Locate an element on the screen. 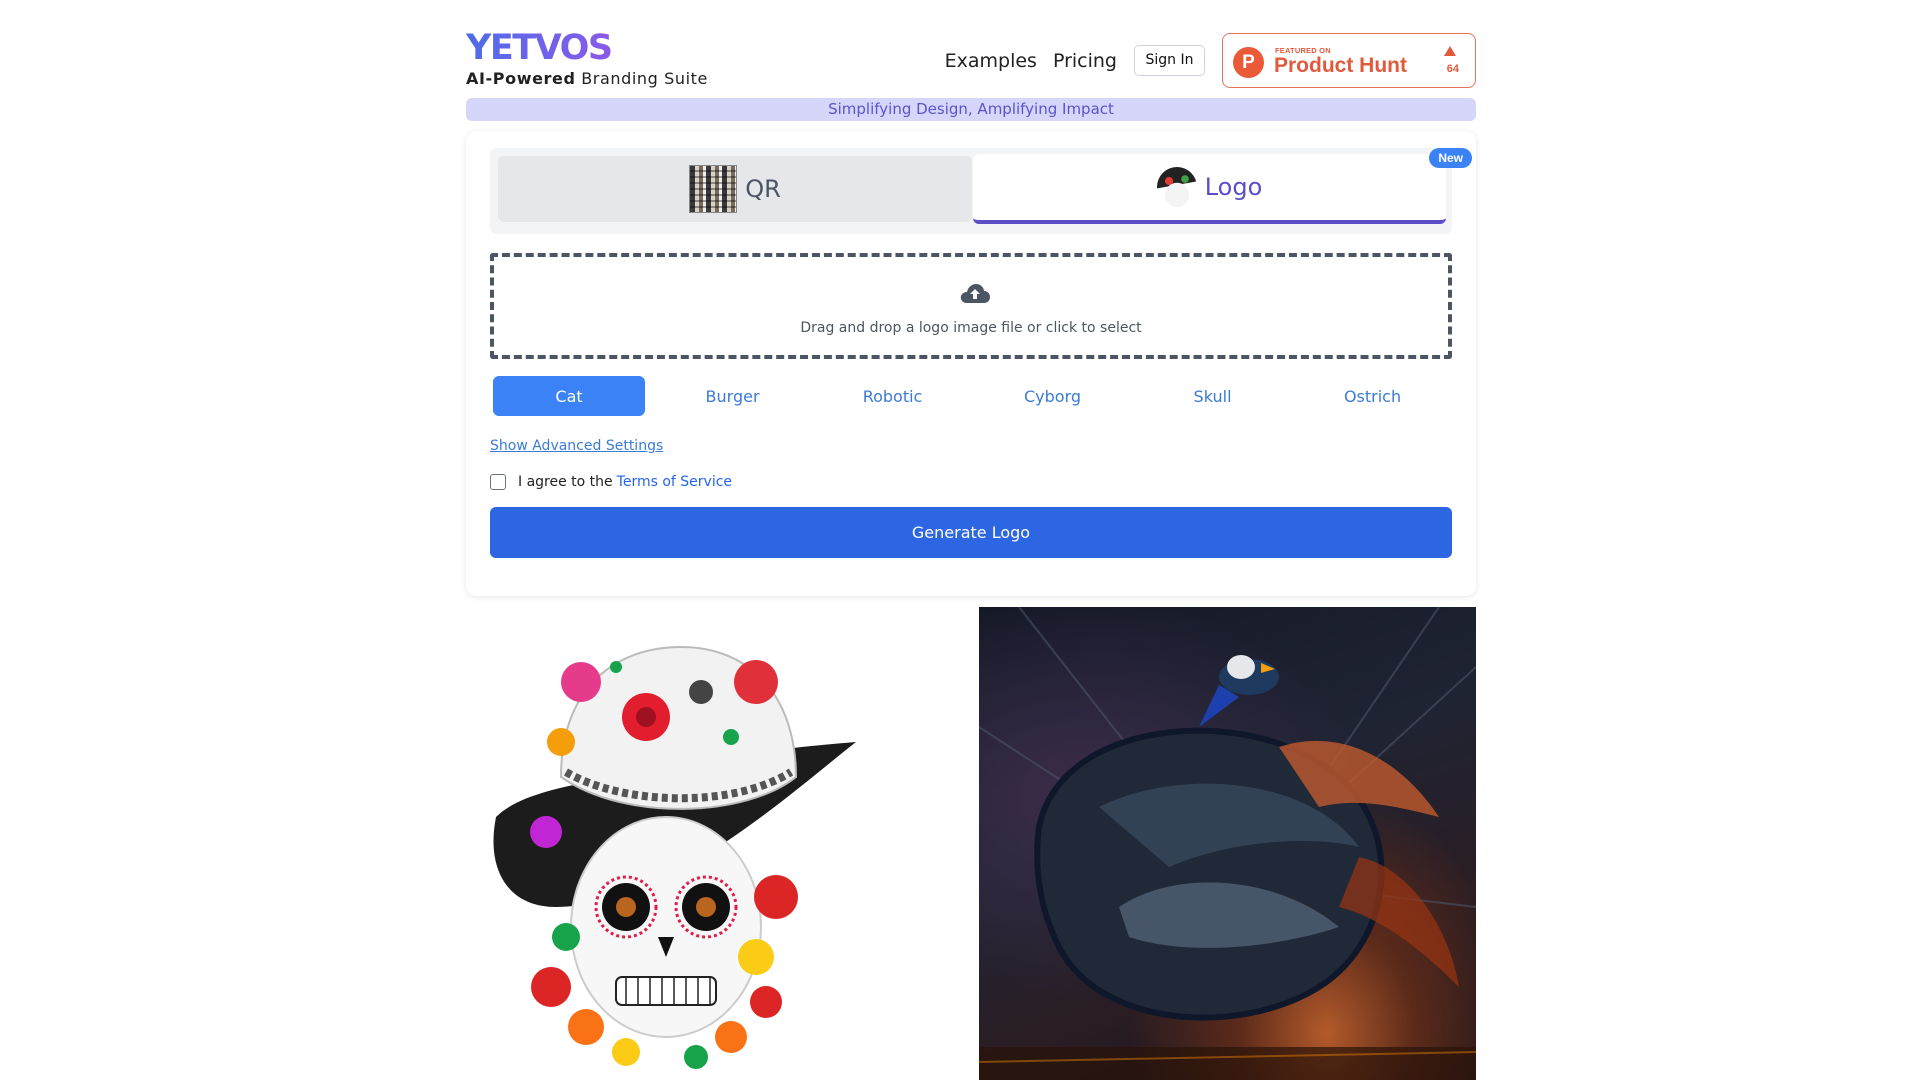 Image resolution: width=1920 pixels, height=1080 pixels. tab-qr: QR is located at coordinates (735, 189).